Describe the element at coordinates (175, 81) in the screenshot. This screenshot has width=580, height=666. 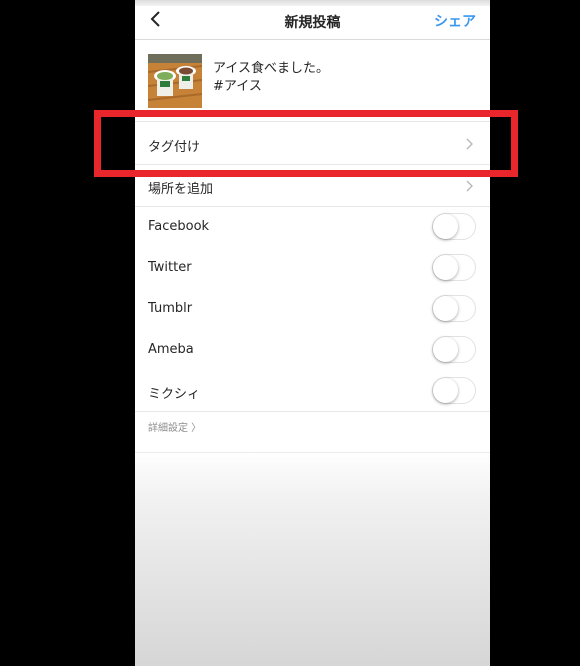
I see `post-thumbnail` at that location.